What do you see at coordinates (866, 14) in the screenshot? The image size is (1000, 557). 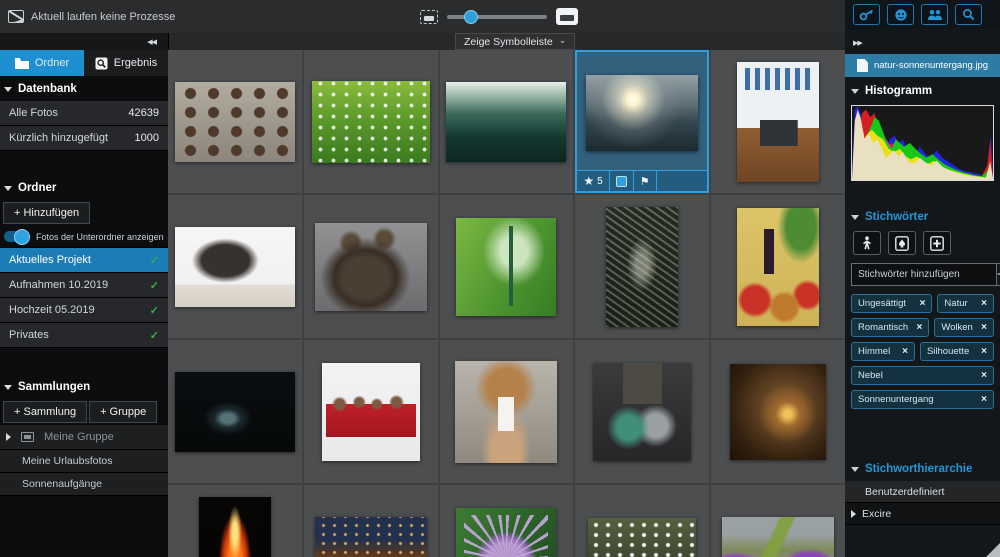 I see `key-search-button` at bounding box center [866, 14].